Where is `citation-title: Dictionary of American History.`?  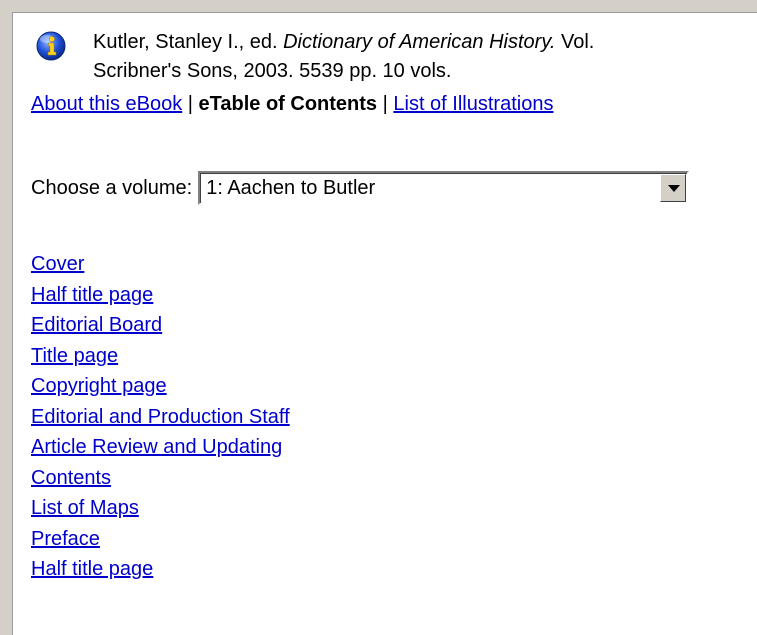
citation-title: Dictionary of American History. is located at coordinates (419, 42).